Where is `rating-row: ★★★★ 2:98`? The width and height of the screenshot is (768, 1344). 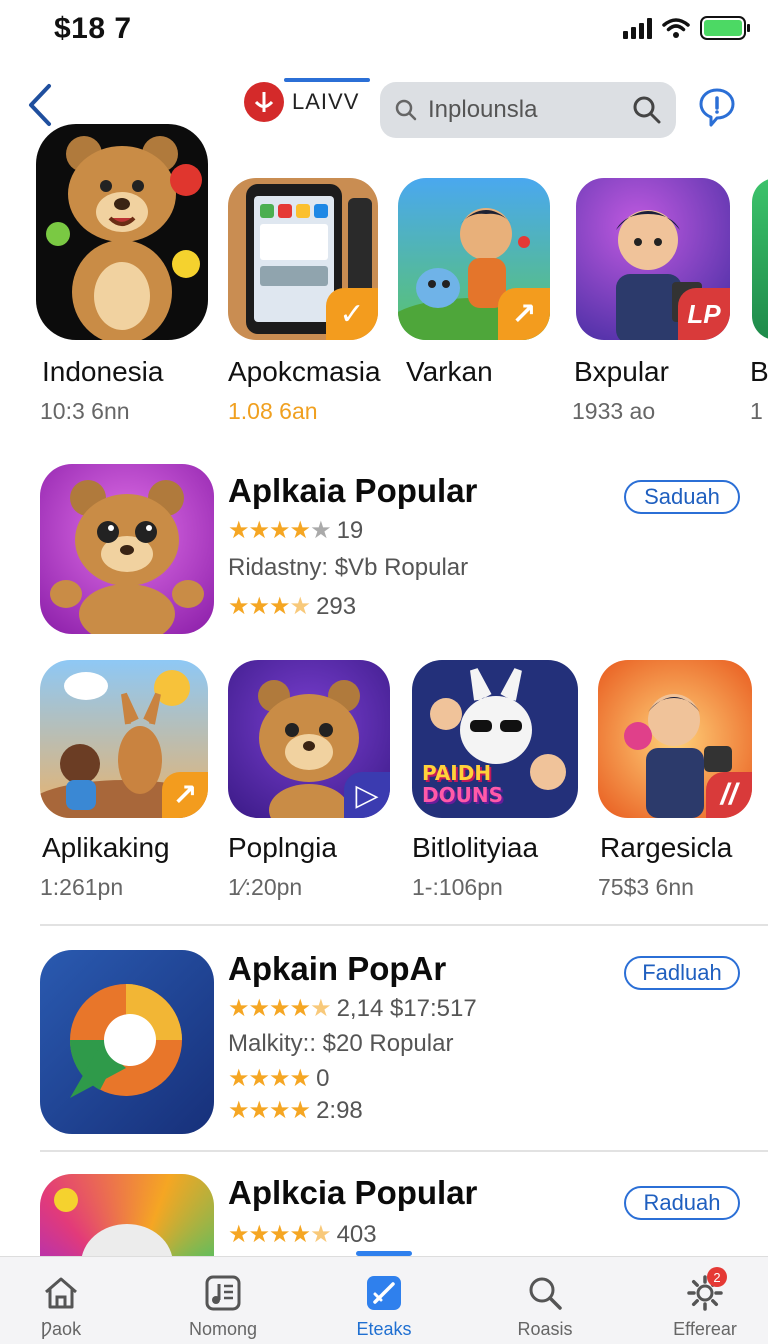 rating-row: ★★★★ 2:98 is located at coordinates (295, 1110).